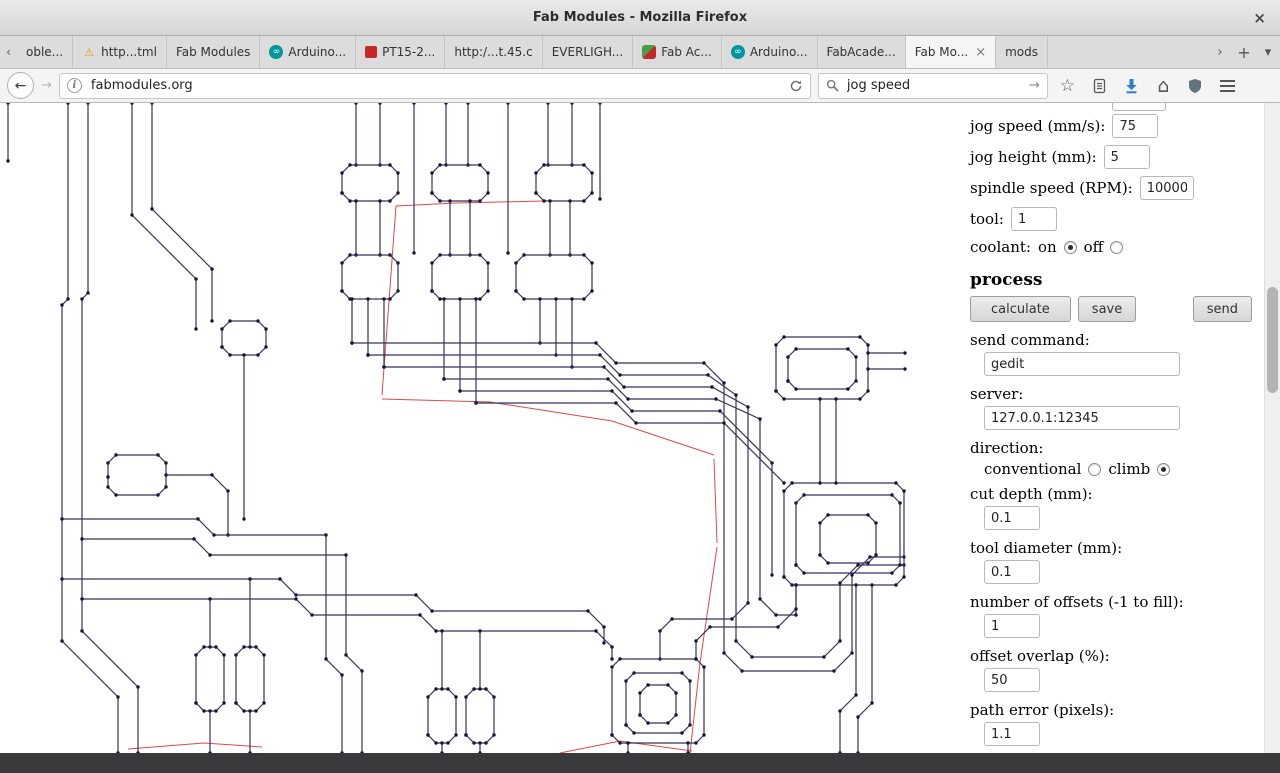 This screenshot has width=1280, height=773. I want to click on tab-scroll-left-icon: ‹, so click(8, 52).